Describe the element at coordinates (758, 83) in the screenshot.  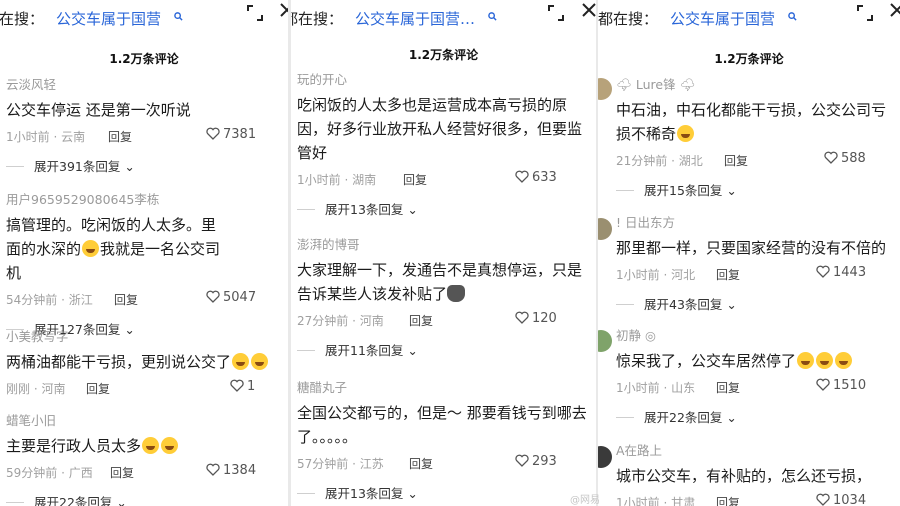
I see `username: 🌩 Lure锋 🌩` at that location.